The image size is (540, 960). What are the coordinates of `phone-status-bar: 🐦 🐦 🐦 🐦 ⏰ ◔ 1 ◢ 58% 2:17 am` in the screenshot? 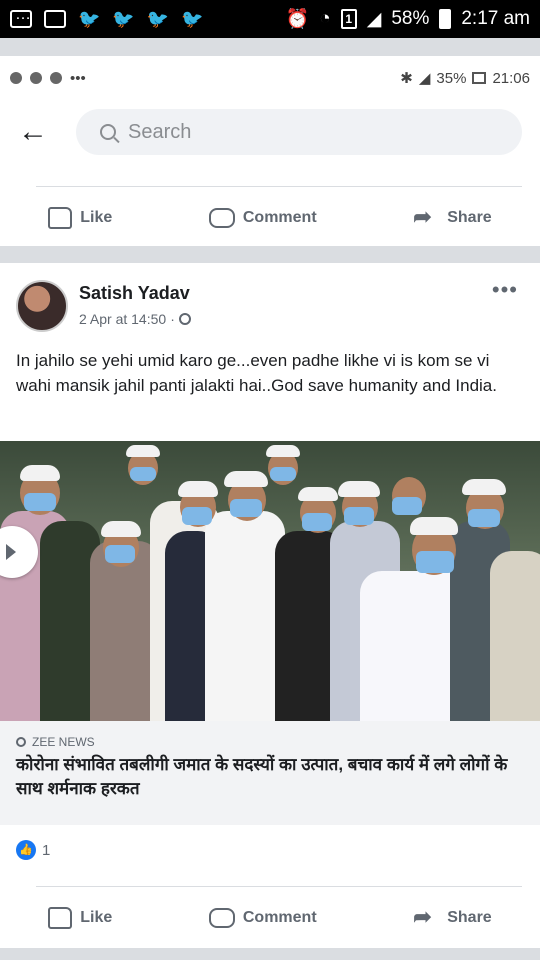 It's located at (270, 19).